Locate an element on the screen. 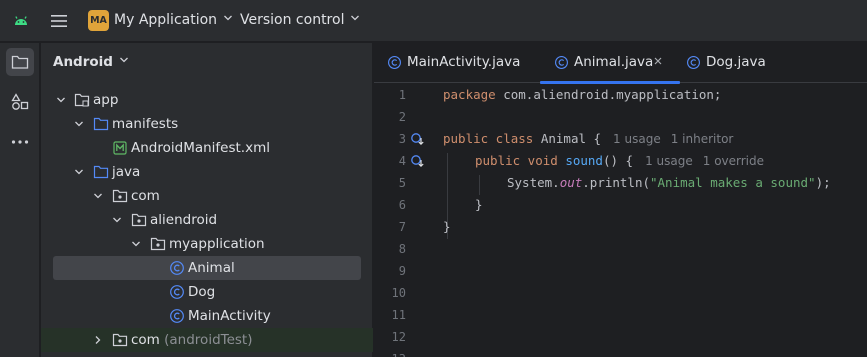 The height and width of the screenshot is (357, 867). tree-item-mainactivity: MainActivity is located at coordinates (207, 316).